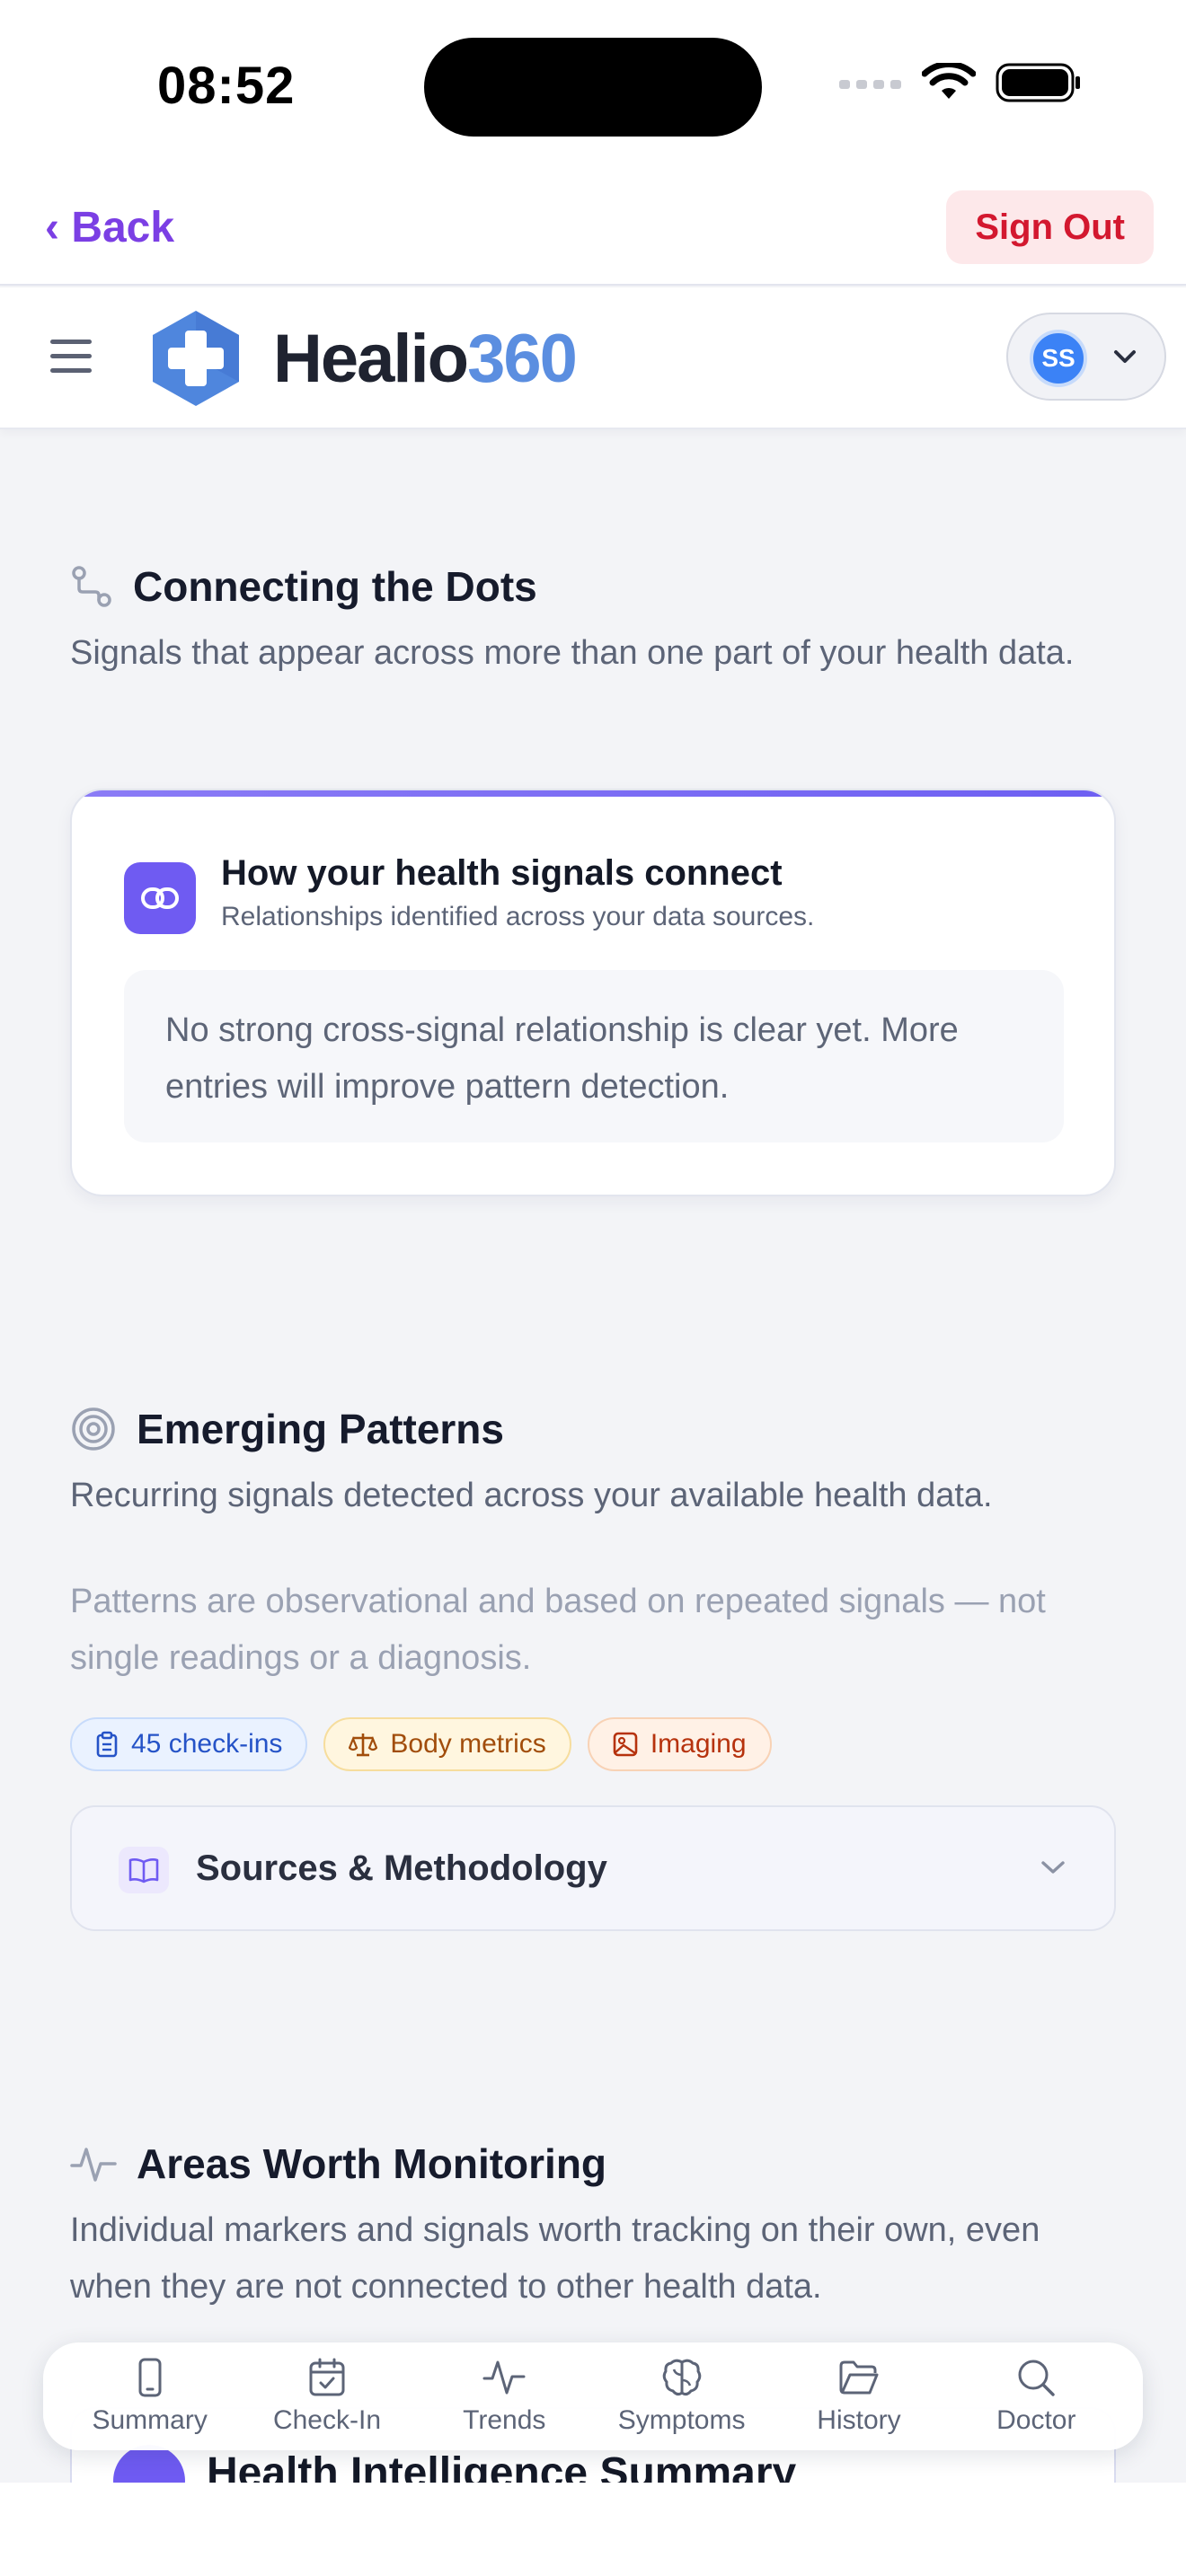 The height and width of the screenshot is (2576, 1186). I want to click on search-icon, so click(1036, 2378).